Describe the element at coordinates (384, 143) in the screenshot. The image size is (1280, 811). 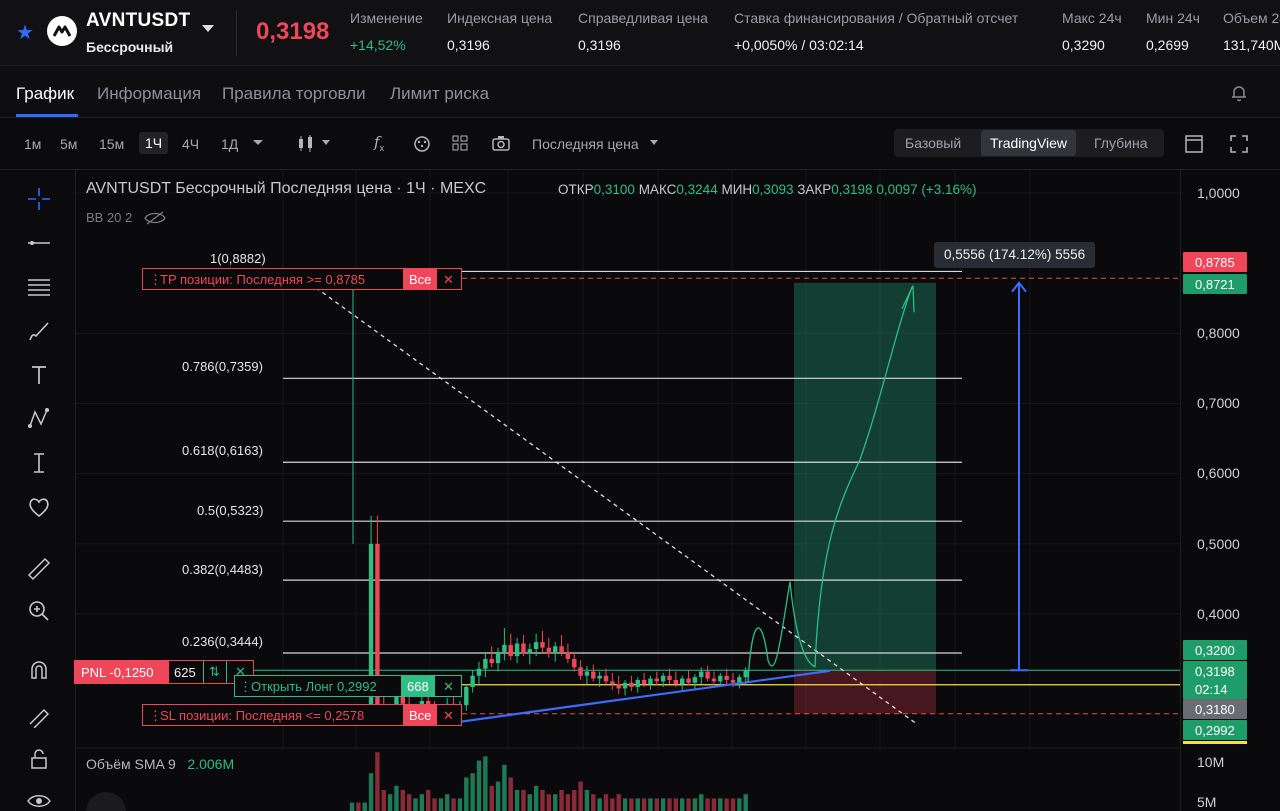
I see `indicators-fx-icon: fx` at that location.